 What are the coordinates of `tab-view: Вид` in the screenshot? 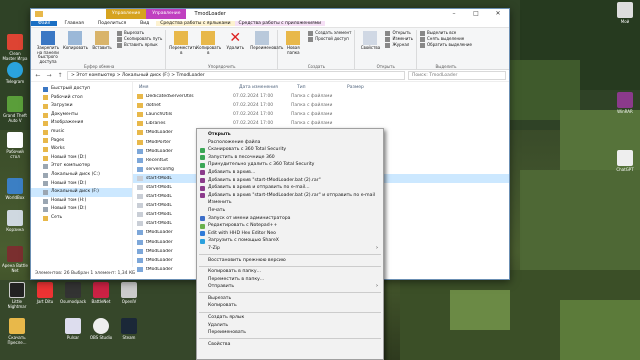 It's located at (144, 23).